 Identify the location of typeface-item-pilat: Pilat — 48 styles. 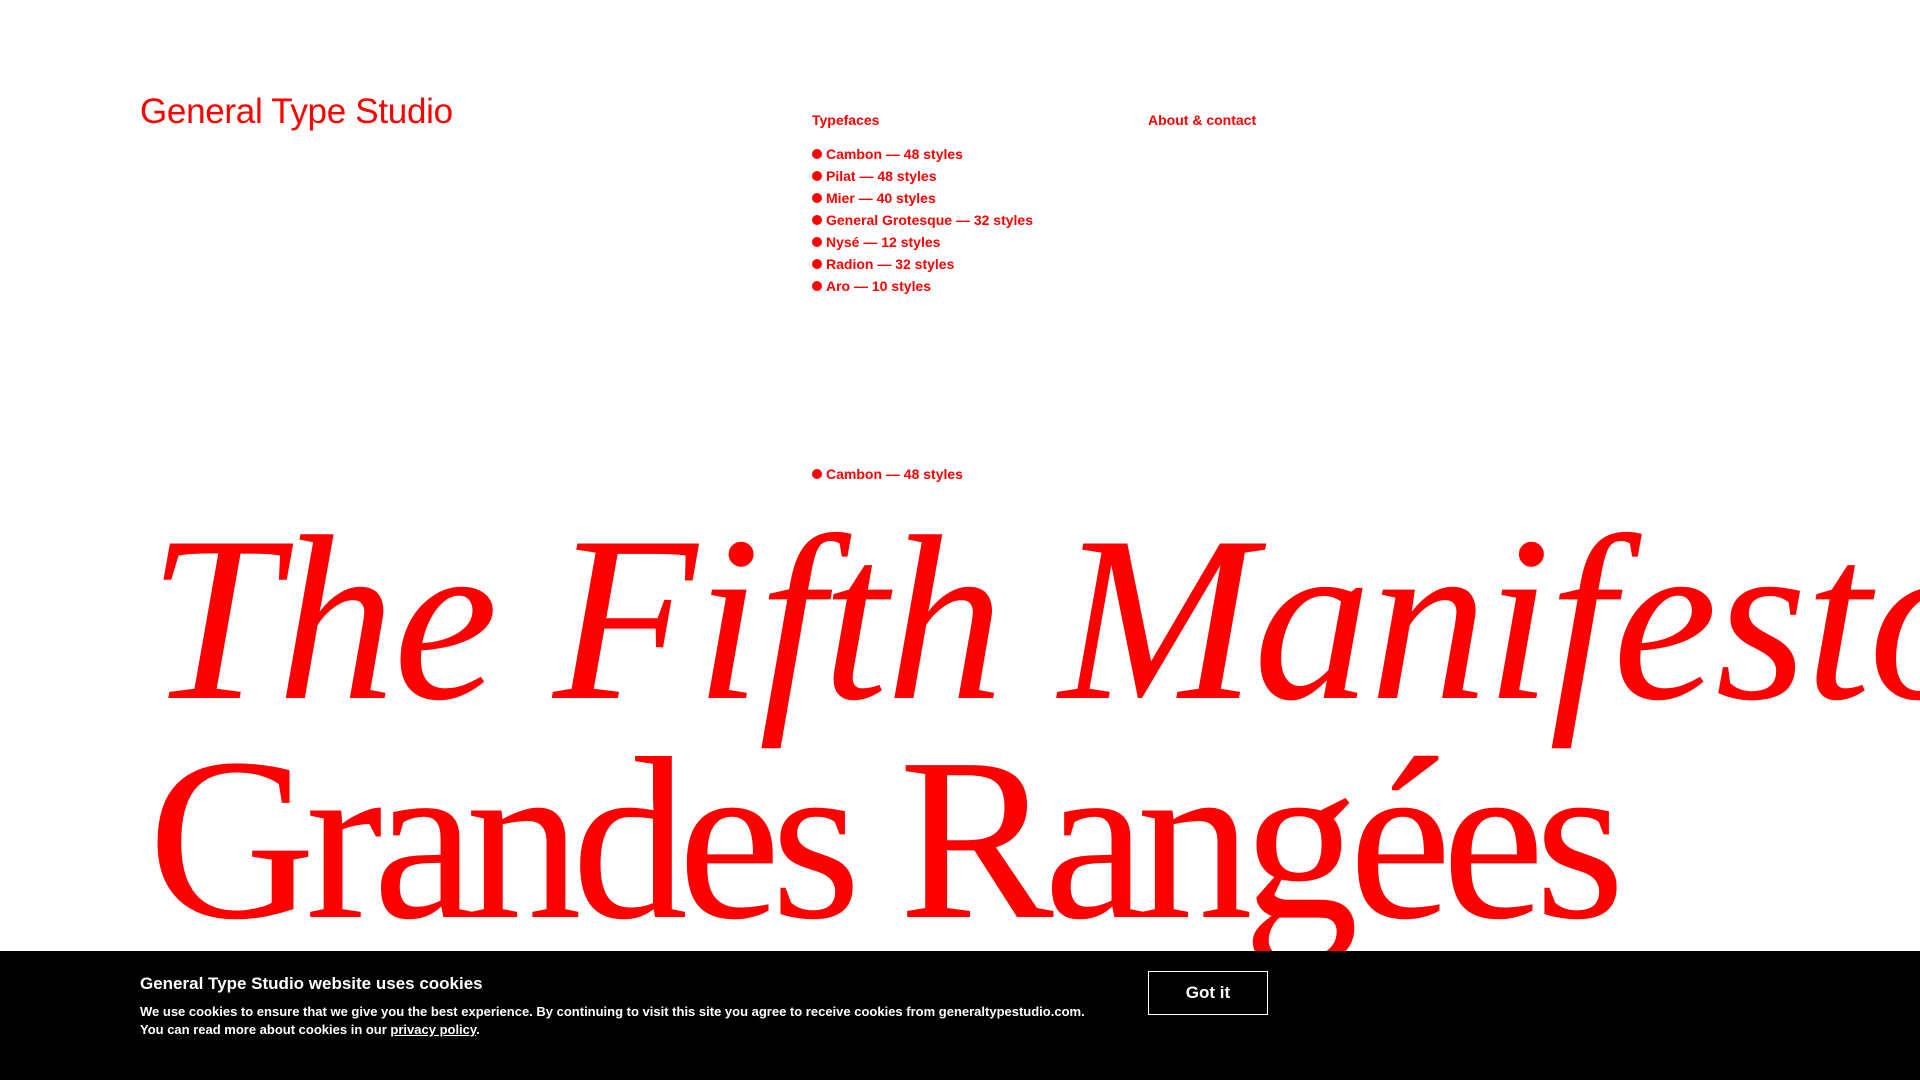
(922, 176).